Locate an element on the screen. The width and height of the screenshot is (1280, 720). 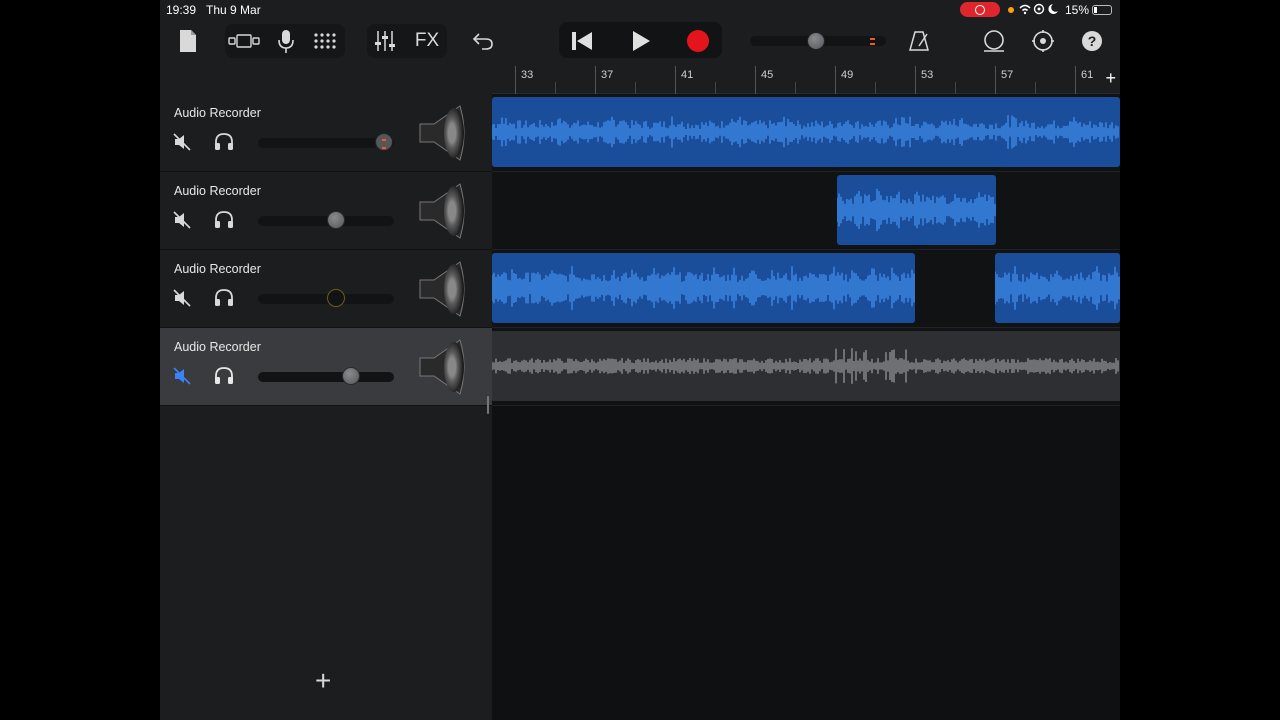
metronome-icon is located at coordinates (919, 41).